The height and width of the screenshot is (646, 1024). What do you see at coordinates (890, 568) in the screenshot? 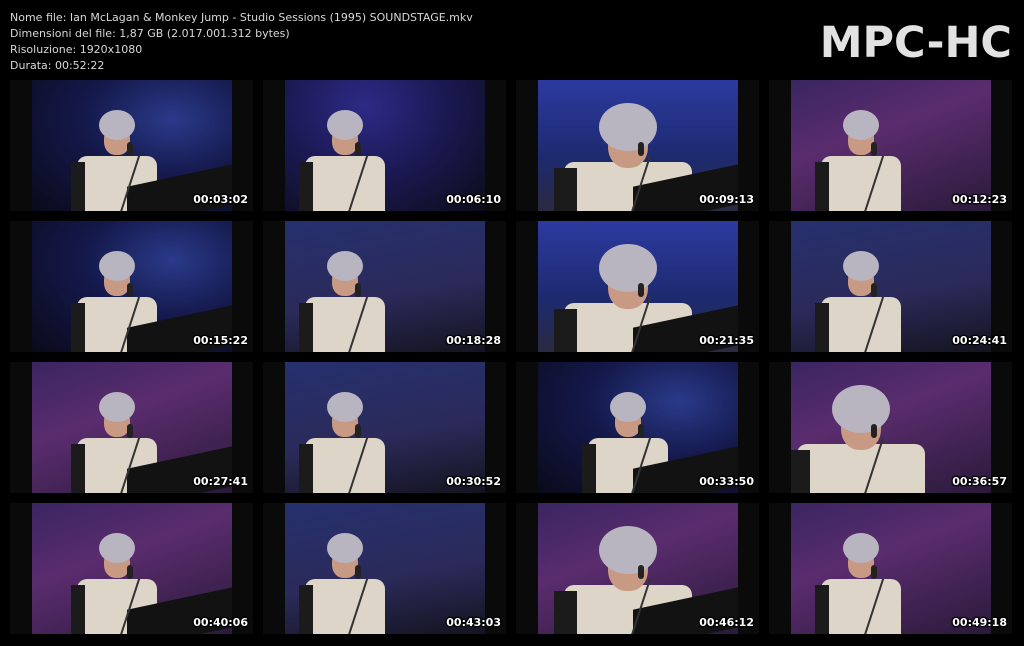
I see `video-thumbnail: 00:49:18` at bounding box center [890, 568].